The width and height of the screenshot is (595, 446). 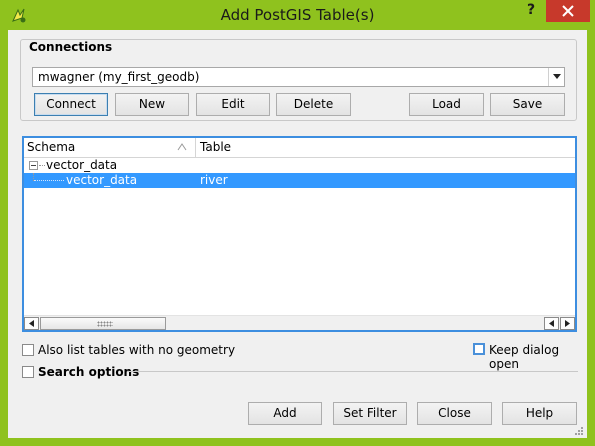 What do you see at coordinates (479, 349) in the screenshot?
I see `keep-dialog-open-checkbox` at bounding box center [479, 349].